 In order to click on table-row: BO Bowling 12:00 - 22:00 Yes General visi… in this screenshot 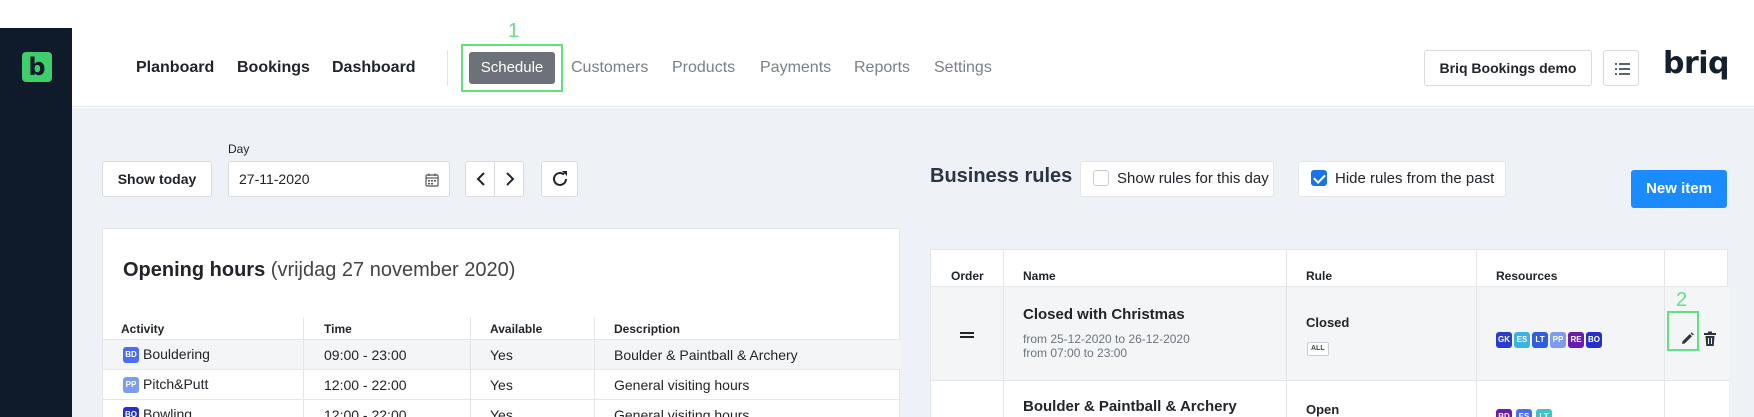, I will do `click(502, 408)`.